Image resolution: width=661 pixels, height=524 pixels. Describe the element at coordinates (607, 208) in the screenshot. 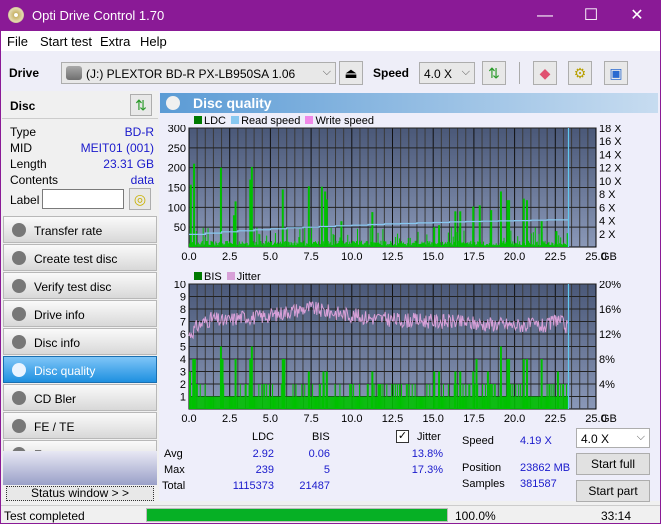

I see `y-right-tick-label: 6 X` at that location.